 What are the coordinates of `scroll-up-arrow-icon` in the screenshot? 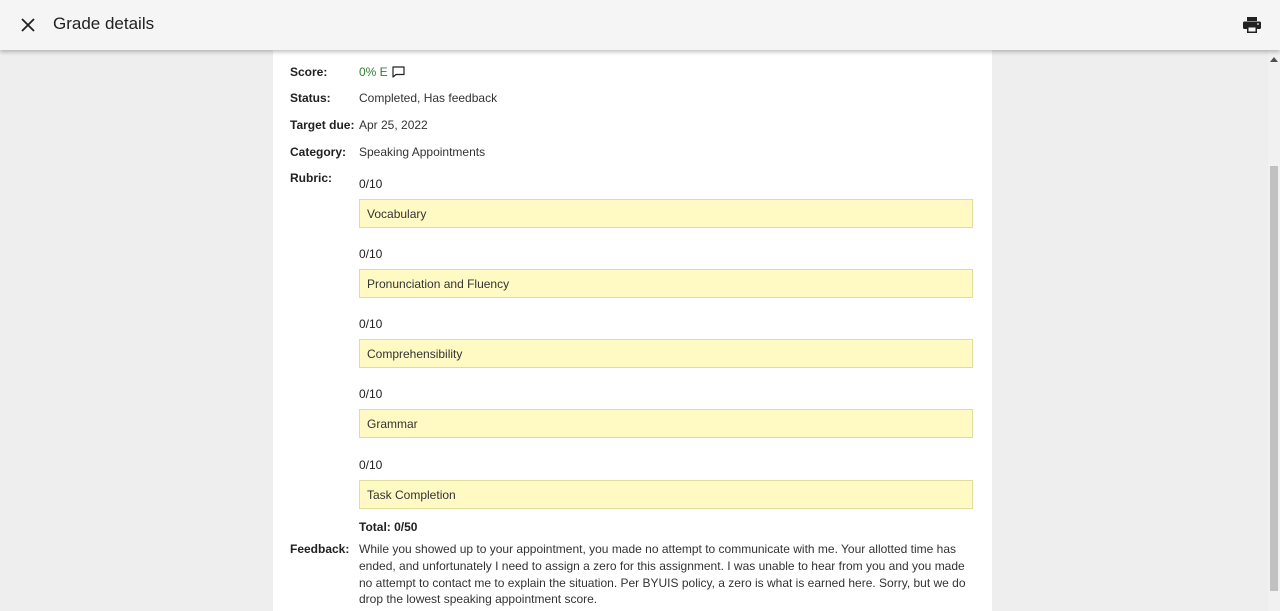 It's located at (1274, 59).